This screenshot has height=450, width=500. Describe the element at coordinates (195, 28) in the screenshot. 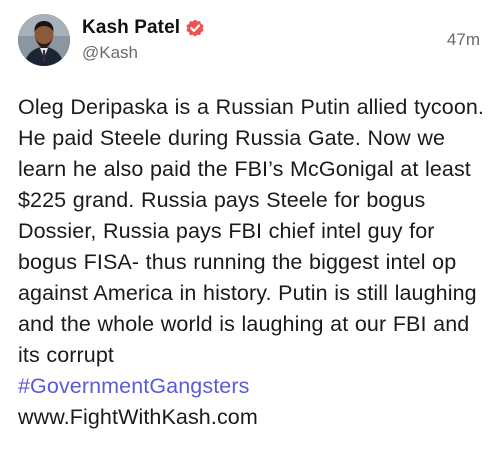

I see `verified-badge-icon` at that location.